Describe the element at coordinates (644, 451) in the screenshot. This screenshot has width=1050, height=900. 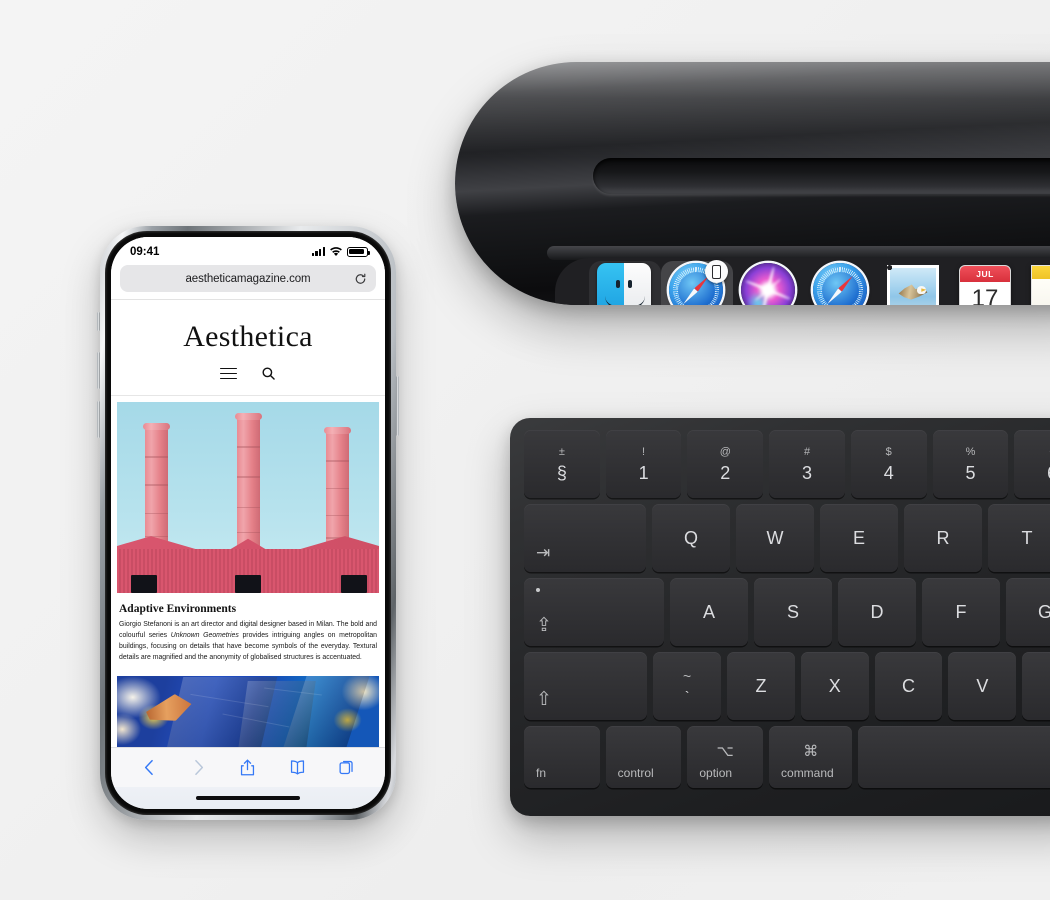
I see `key-legend-top: !` at that location.